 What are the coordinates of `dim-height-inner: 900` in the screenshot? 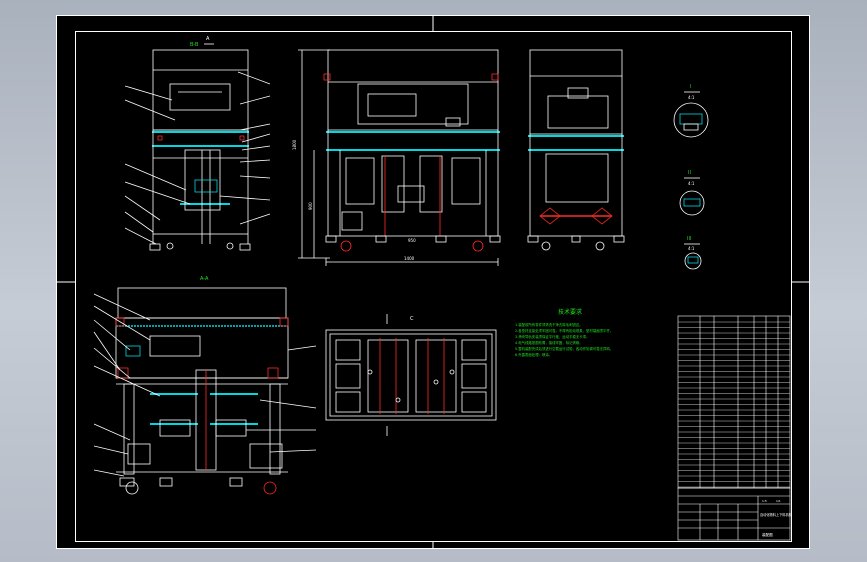 It's located at (310, 206).